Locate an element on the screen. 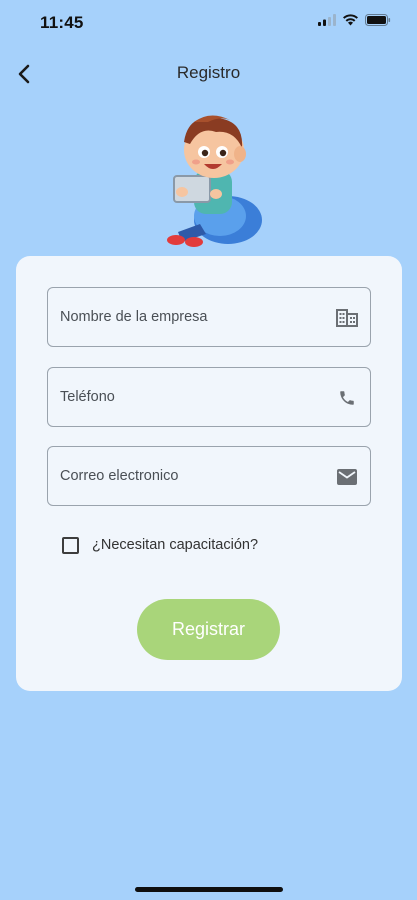  signal-icon is located at coordinates (327, 20).